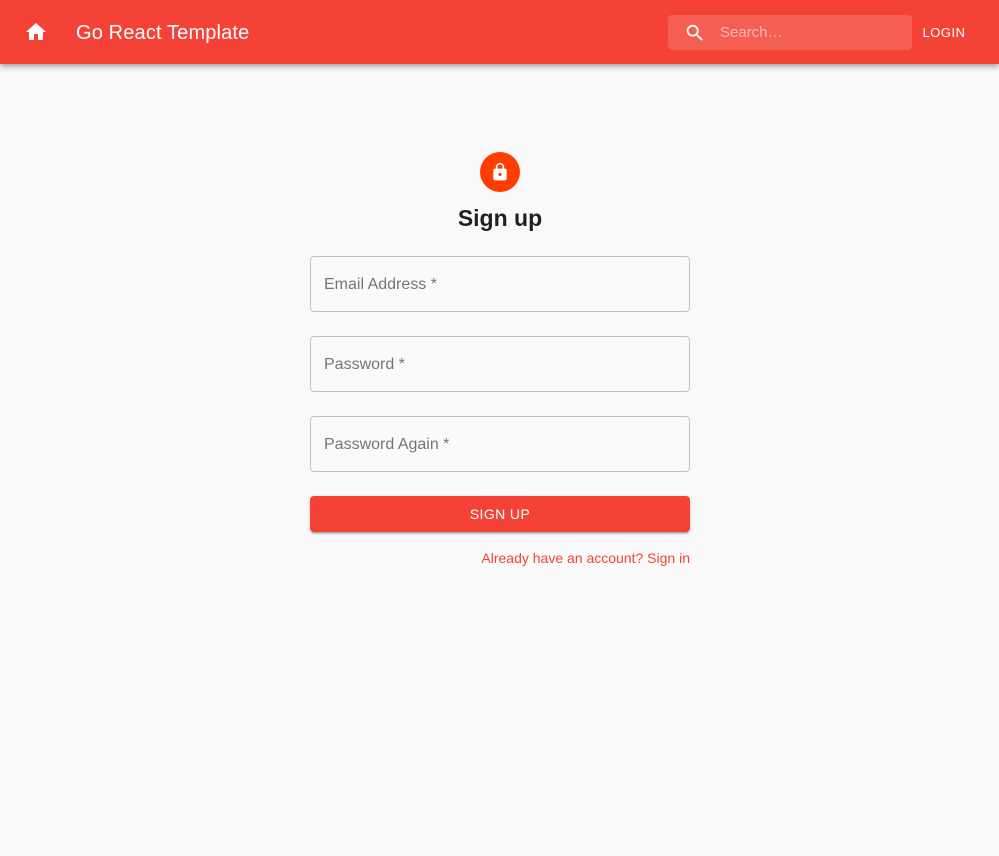  What do you see at coordinates (500, 284) in the screenshot?
I see `email-field: Email Address *` at bounding box center [500, 284].